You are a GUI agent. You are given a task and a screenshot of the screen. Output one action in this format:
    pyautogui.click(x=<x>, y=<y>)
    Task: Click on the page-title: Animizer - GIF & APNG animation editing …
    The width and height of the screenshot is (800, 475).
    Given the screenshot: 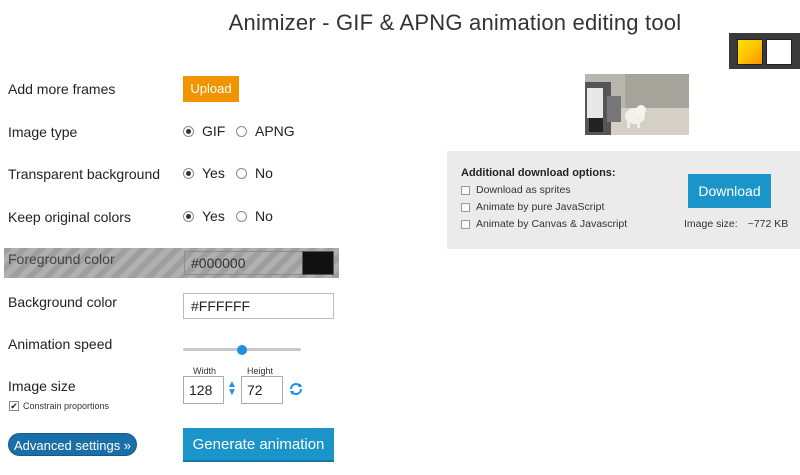 What is the action you would take?
    pyautogui.click(x=455, y=22)
    